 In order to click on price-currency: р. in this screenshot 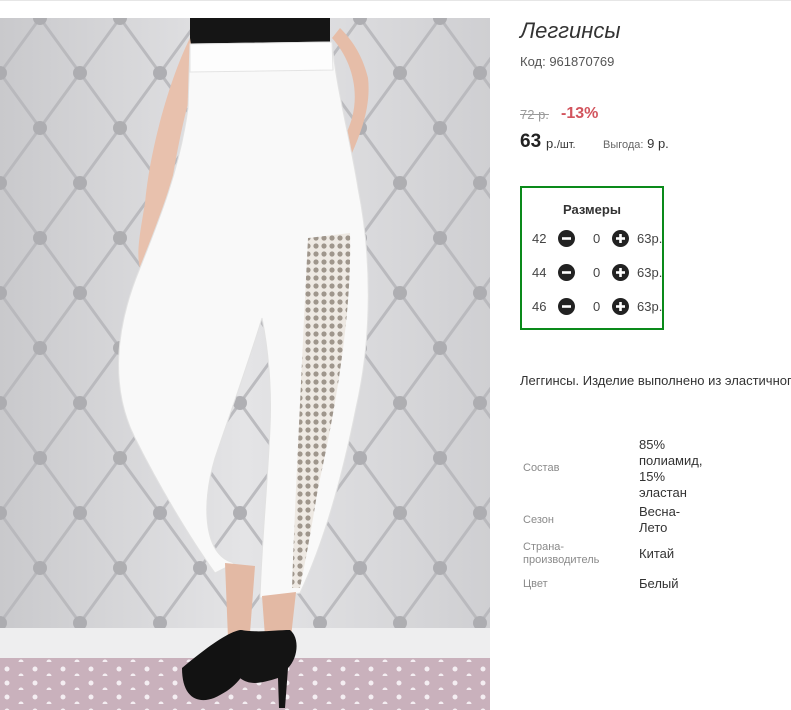, I will do `click(551, 143)`.